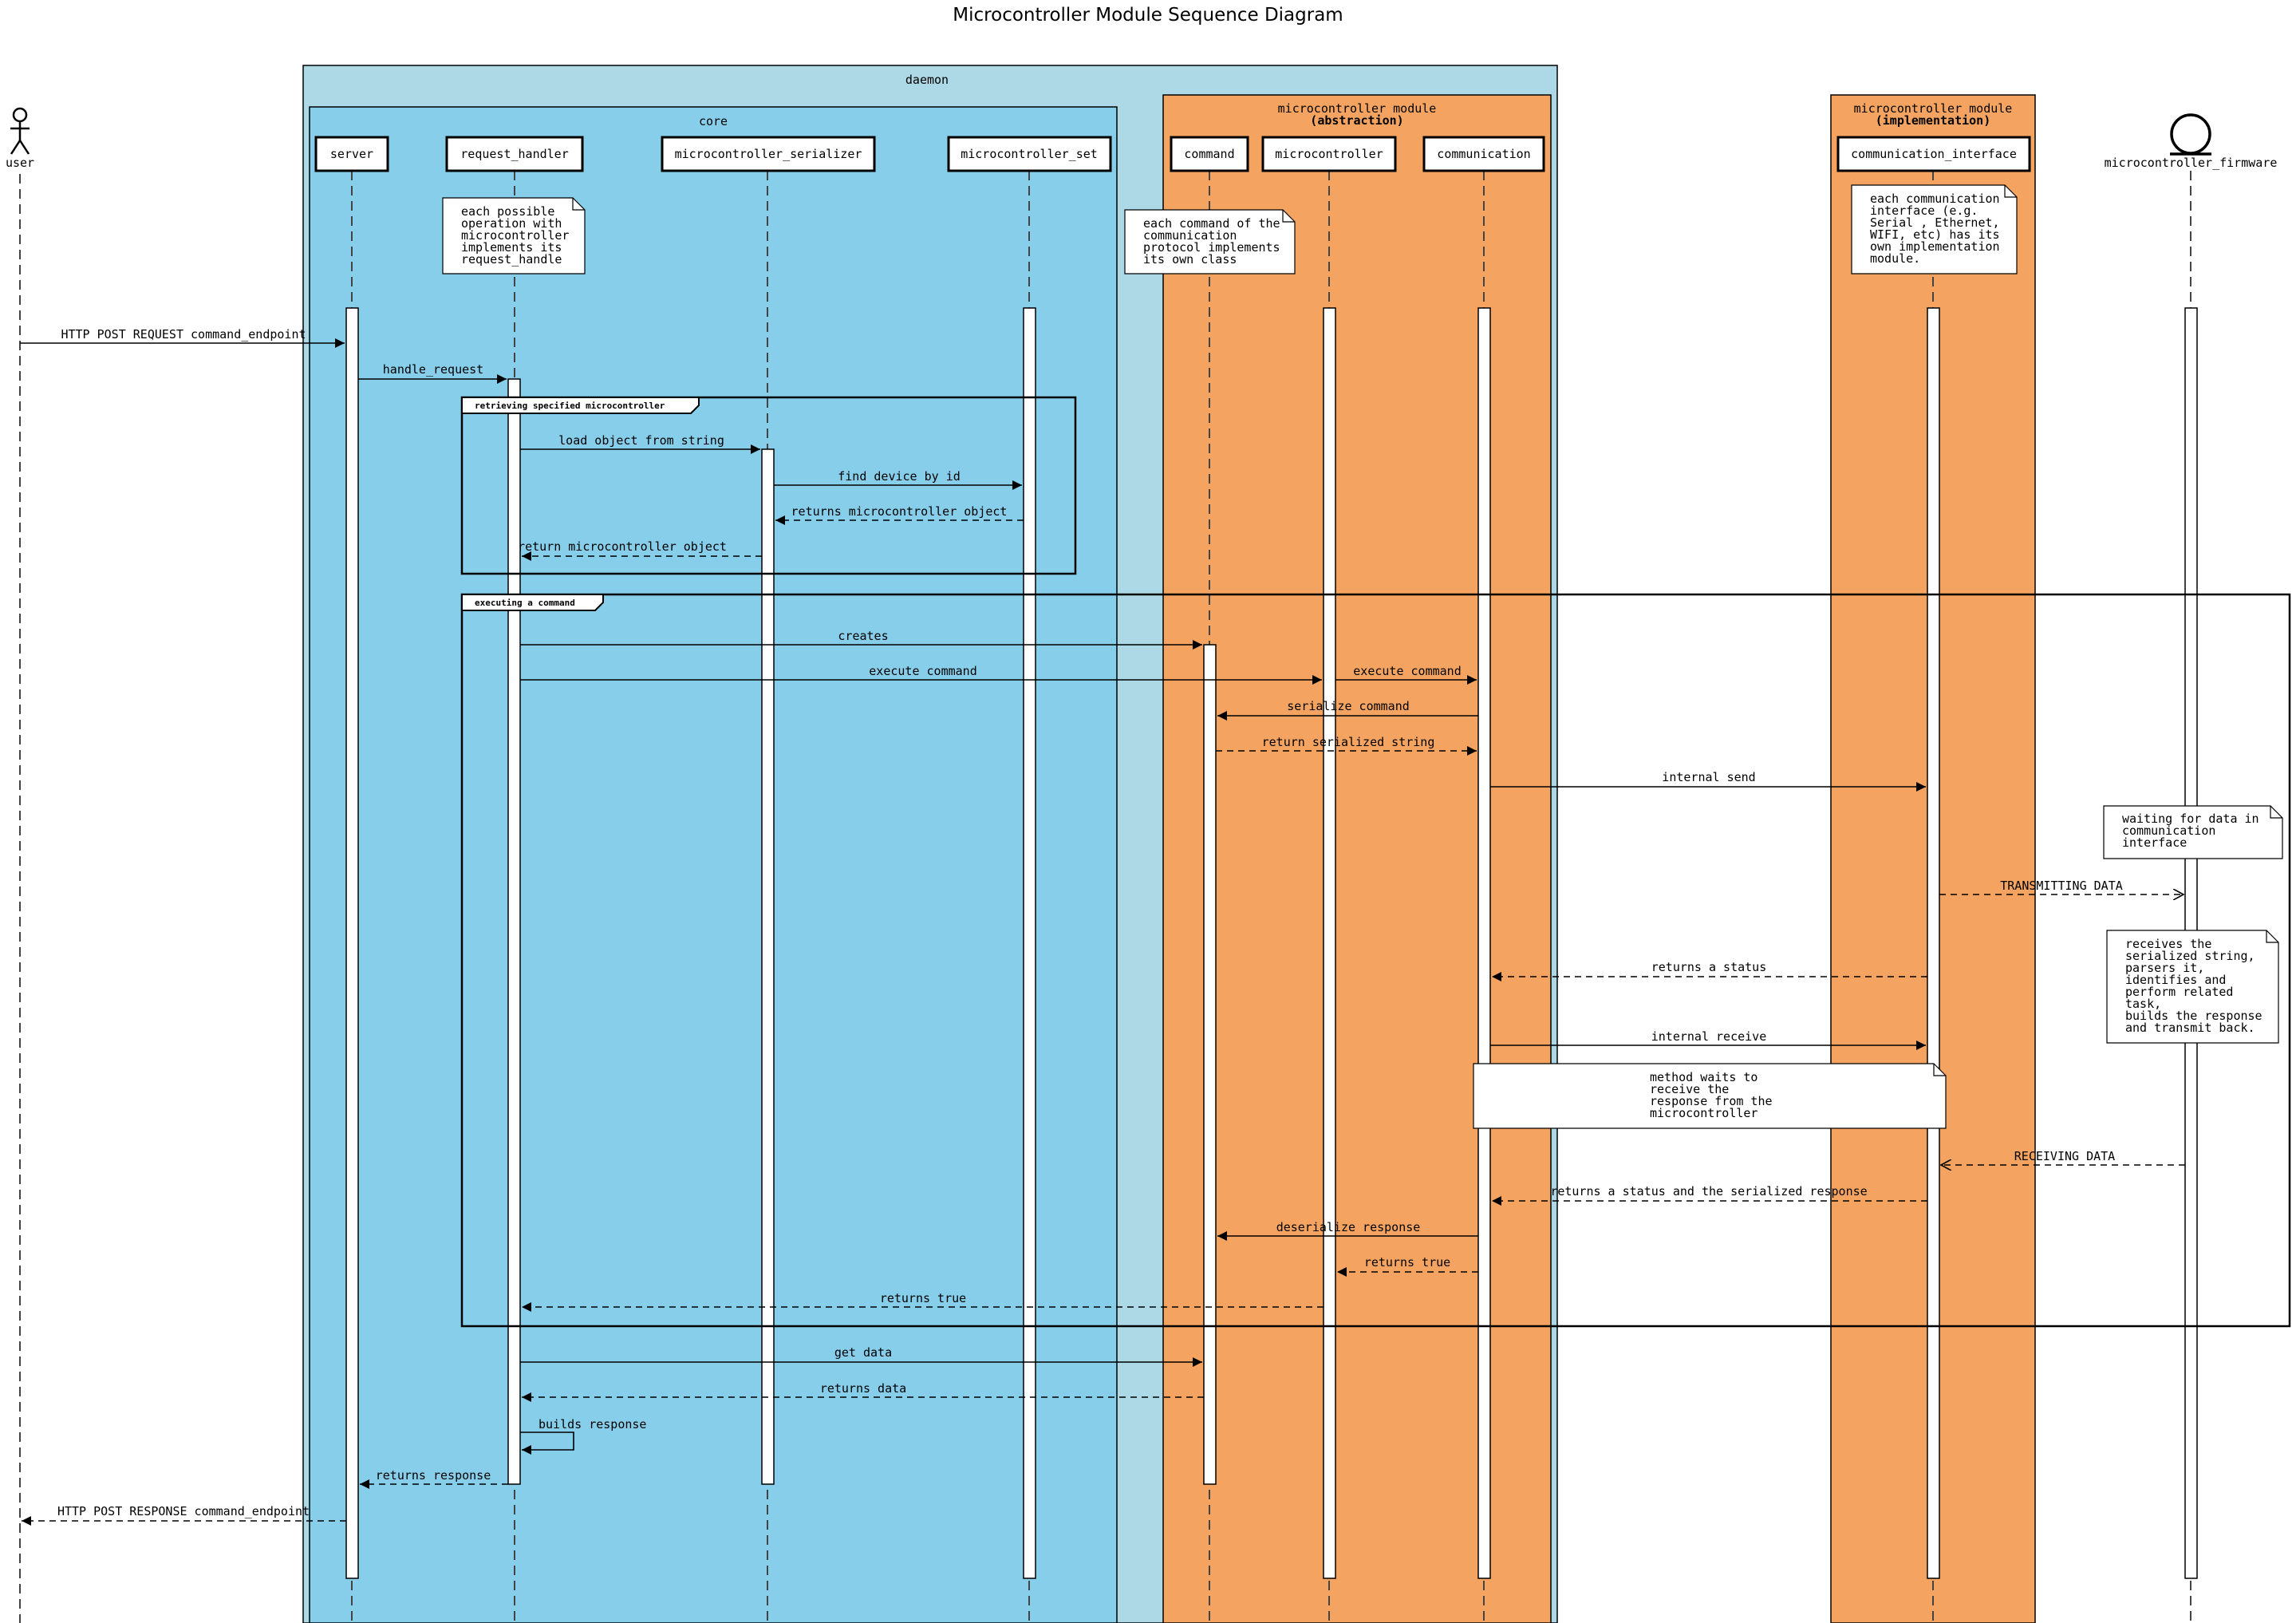 The image size is (2296, 1623). Describe the element at coordinates (1356, 120) in the screenshot. I see `module-abstraction-sublabel: (abstraction)` at that location.